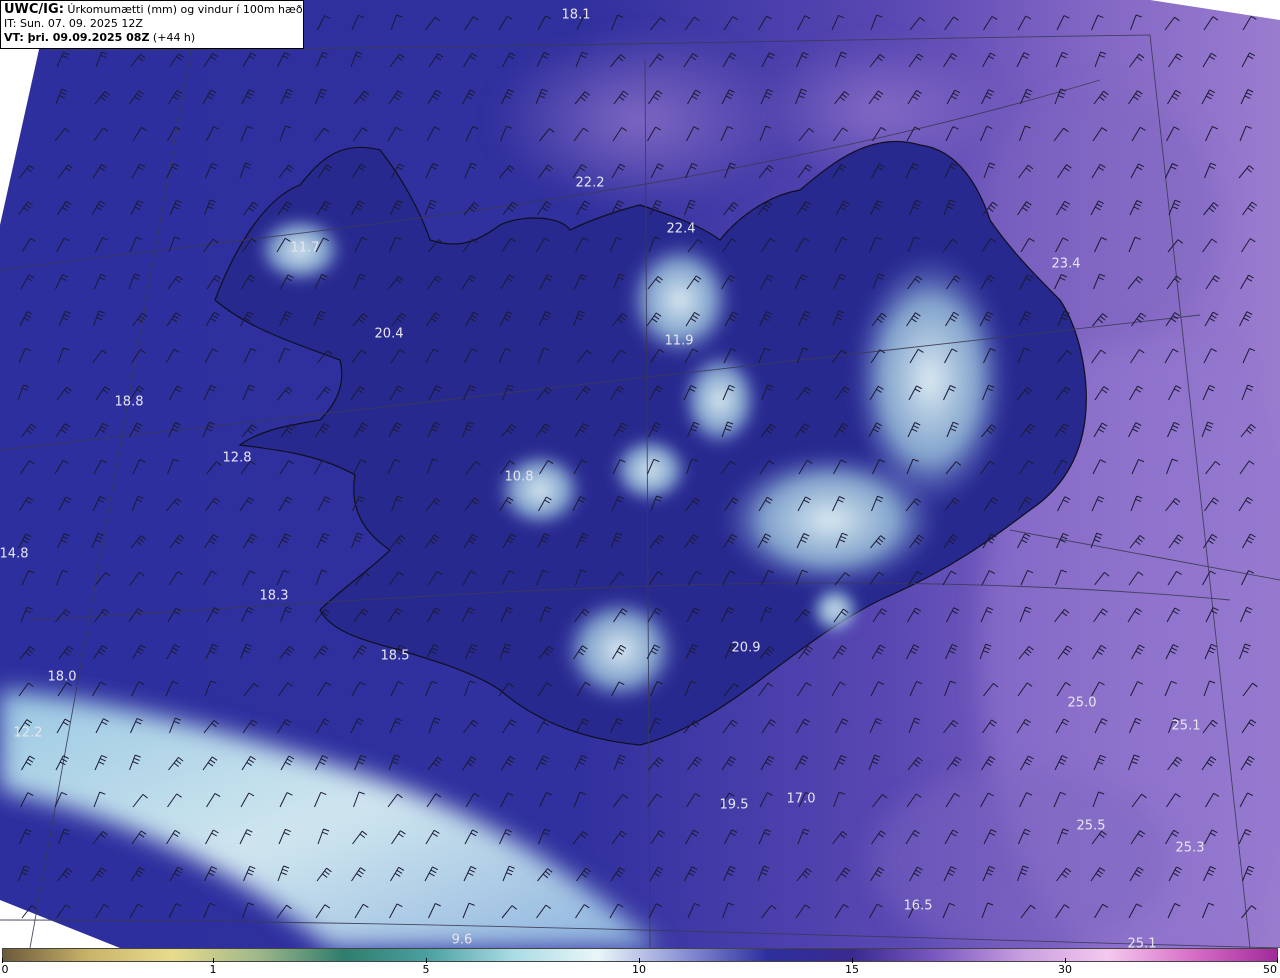  I want to click on wind-value-label: 12.2, so click(28, 733).